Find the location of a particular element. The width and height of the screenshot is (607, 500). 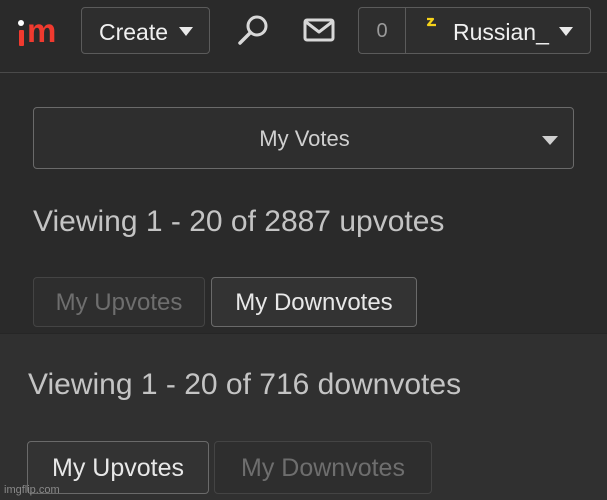

votes-select-value: My Votes is located at coordinates (304, 138).